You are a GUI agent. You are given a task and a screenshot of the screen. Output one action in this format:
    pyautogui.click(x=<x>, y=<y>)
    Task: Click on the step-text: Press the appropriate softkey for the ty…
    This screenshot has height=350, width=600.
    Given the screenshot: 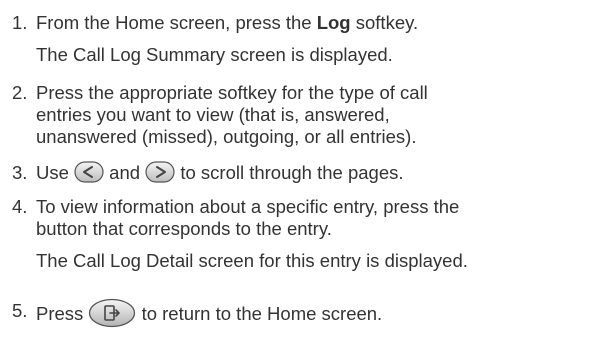 What is the action you would take?
    pyautogui.click(x=232, y=92)
    